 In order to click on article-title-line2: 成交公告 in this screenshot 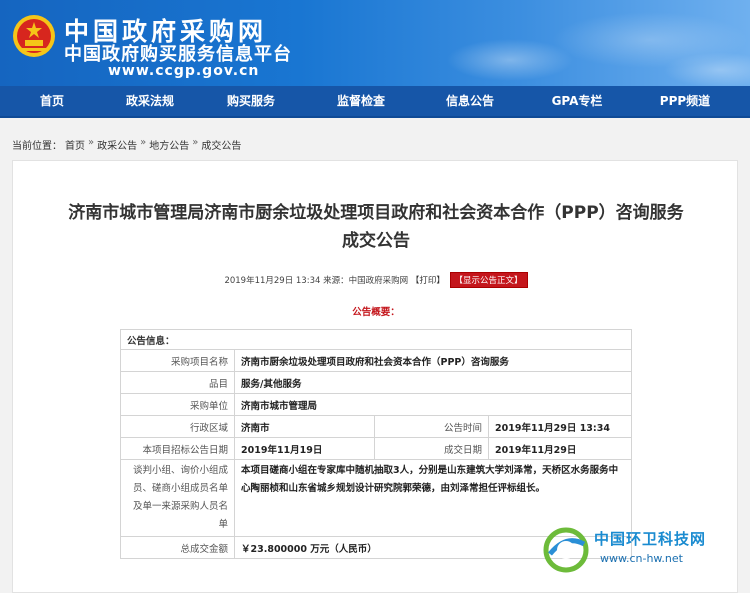, I will do `click(376, 241)`.